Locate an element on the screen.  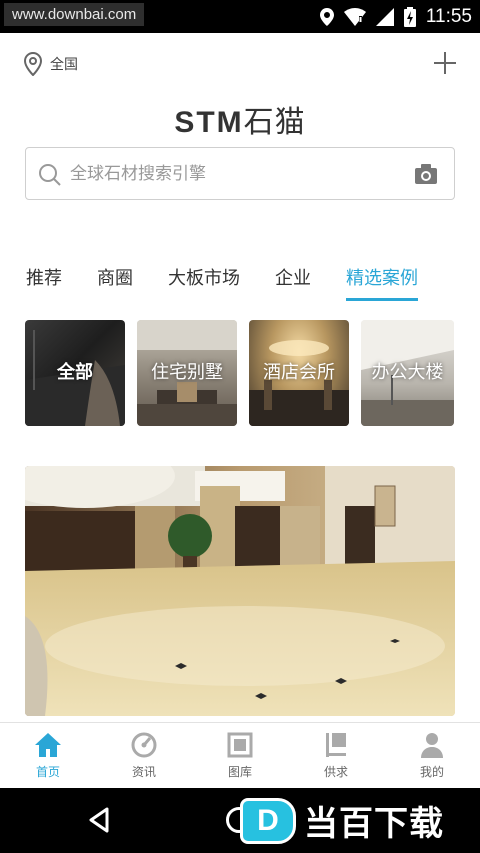
status-bar: www.downbai.com 11:55 is located at coordinates (240, 16).